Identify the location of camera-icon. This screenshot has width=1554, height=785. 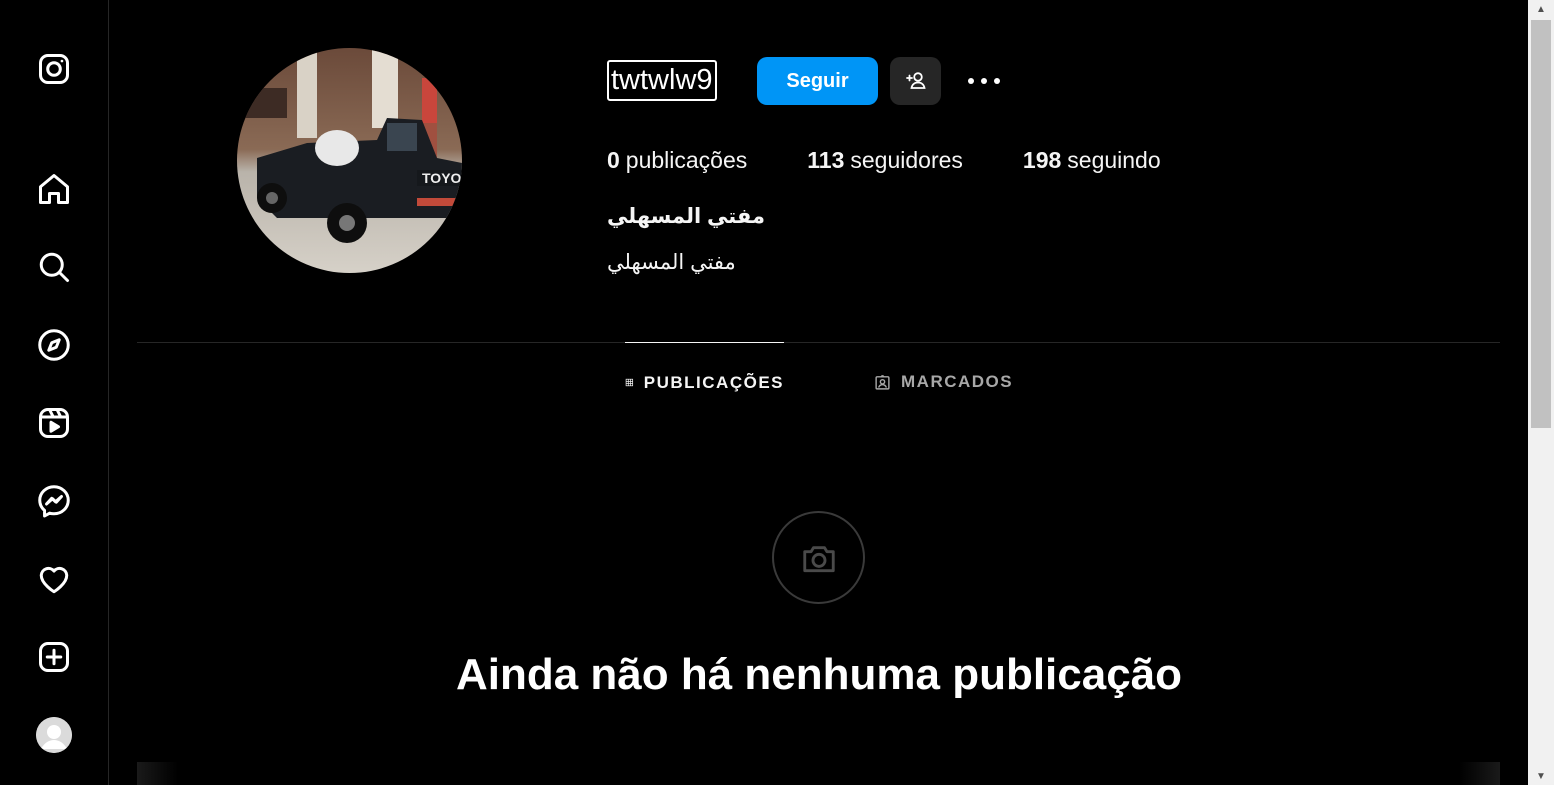
(818, 558).